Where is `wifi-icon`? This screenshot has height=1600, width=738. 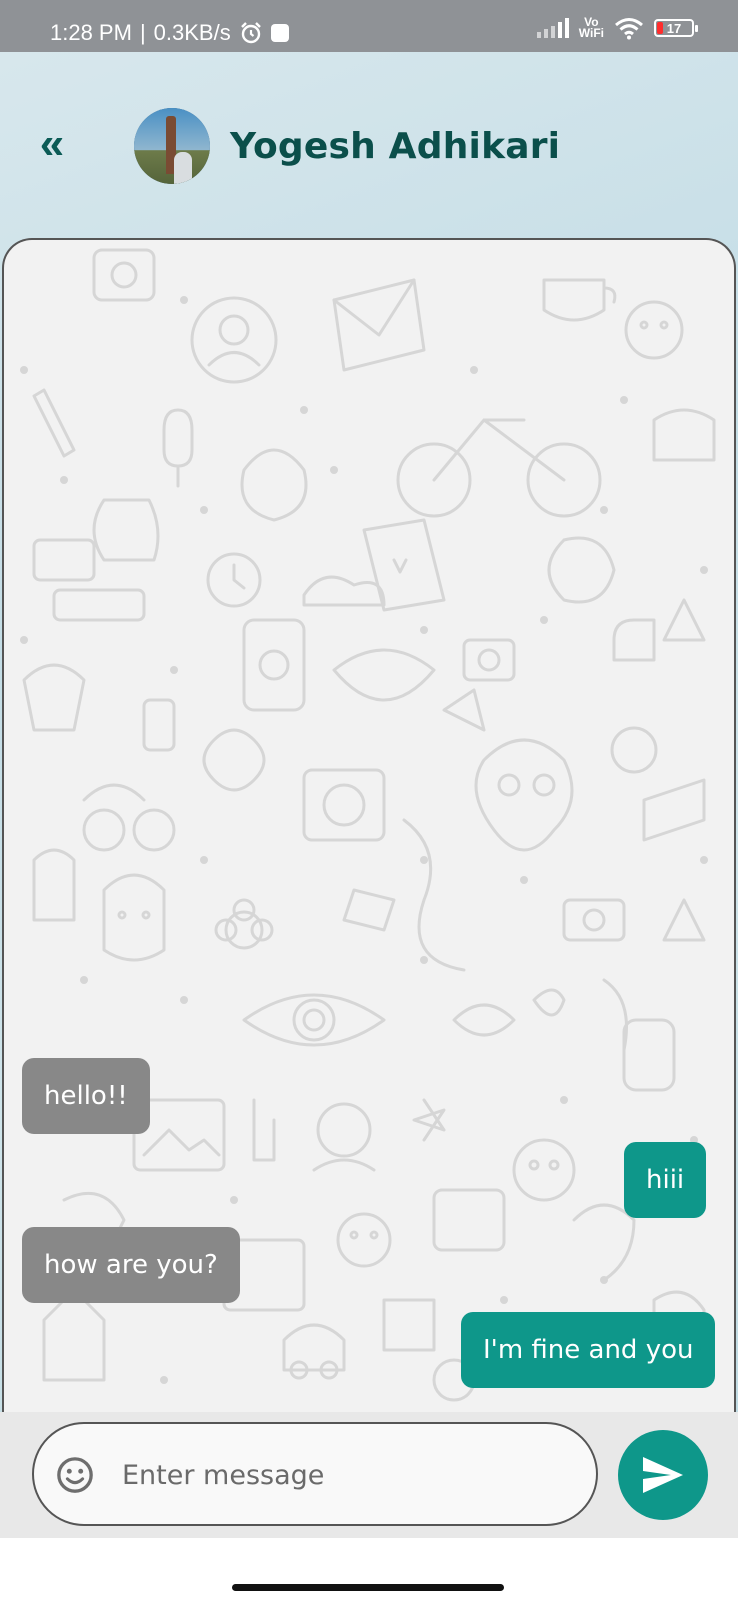 wifi-icon is located at coordinates (629, 29).